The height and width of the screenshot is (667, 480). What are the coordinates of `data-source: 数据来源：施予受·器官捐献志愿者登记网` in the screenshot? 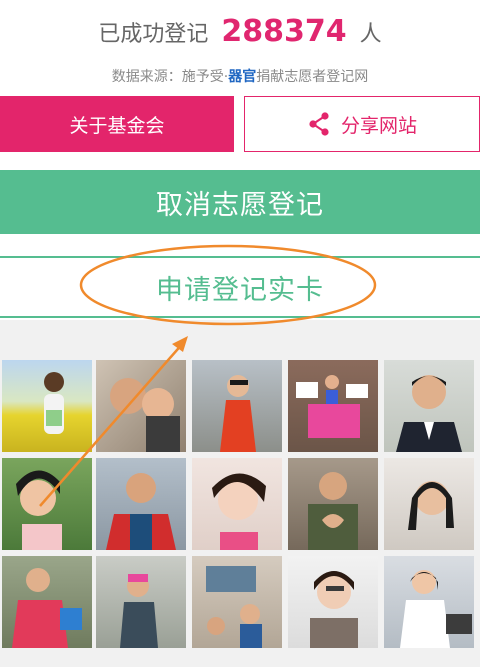 It's located at (240, 77).